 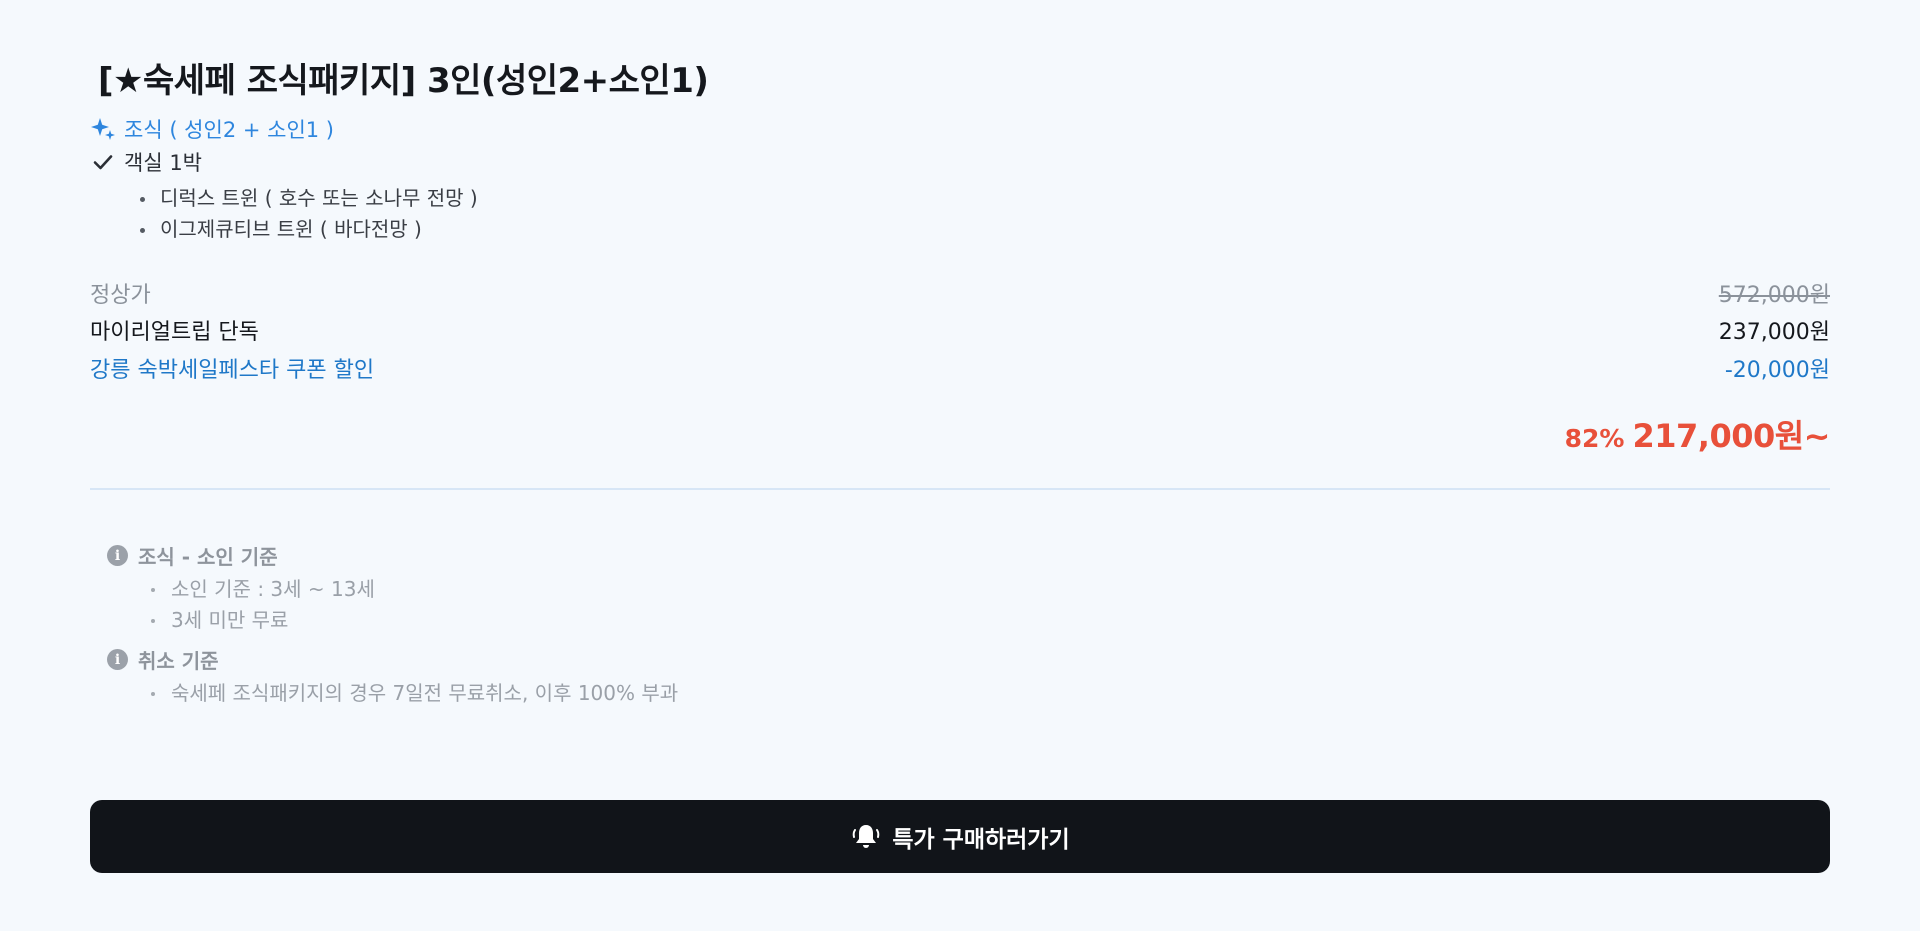 I want to click on final-price-amount: 217,000원~, so click(x=1731, y=436).